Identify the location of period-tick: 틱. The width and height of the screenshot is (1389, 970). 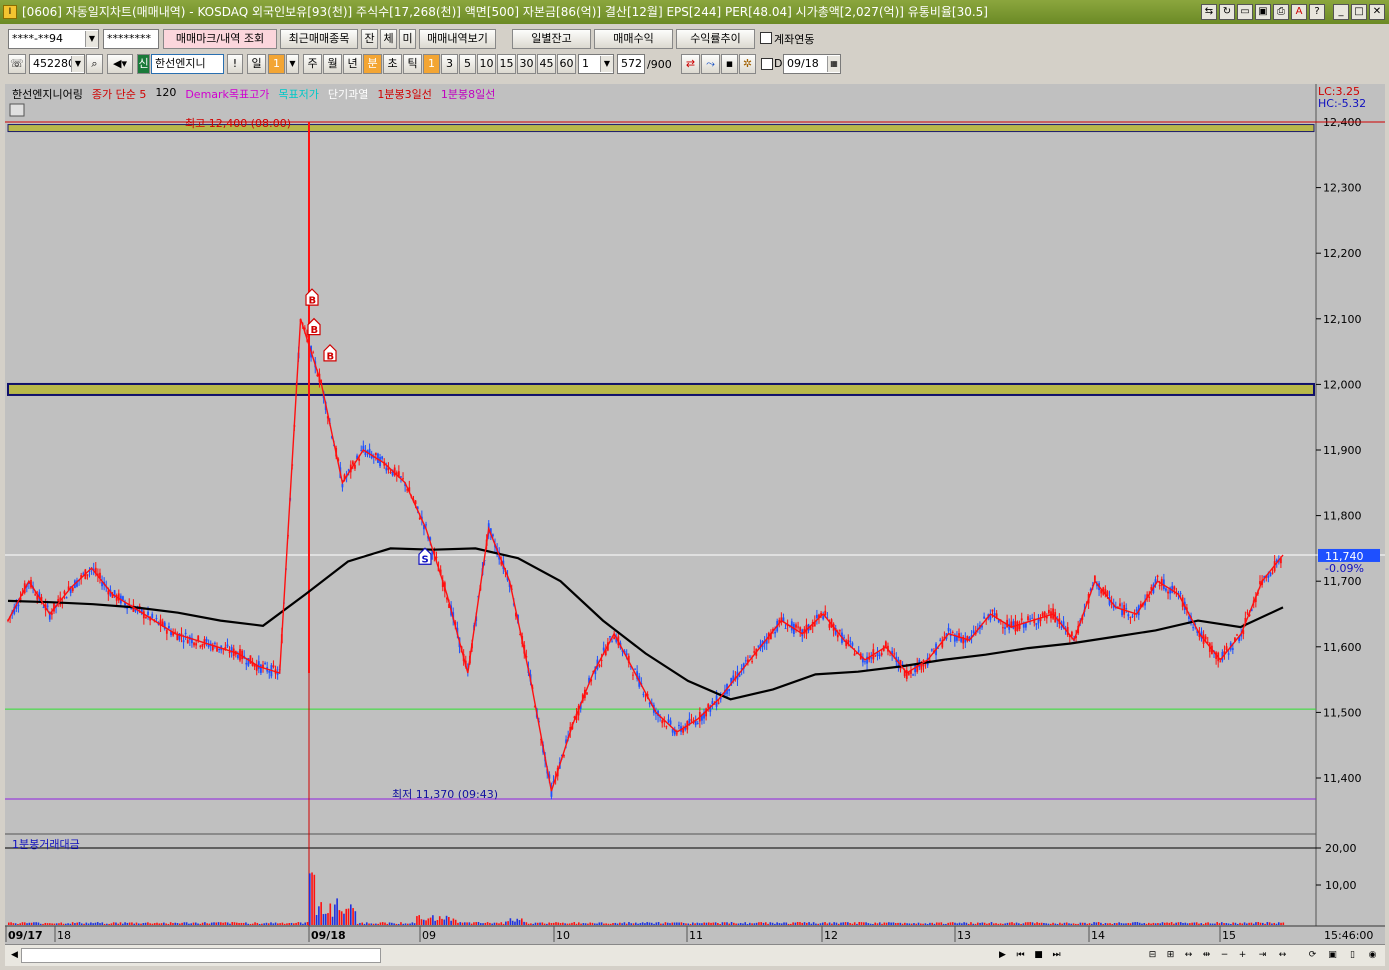
(412, 64).